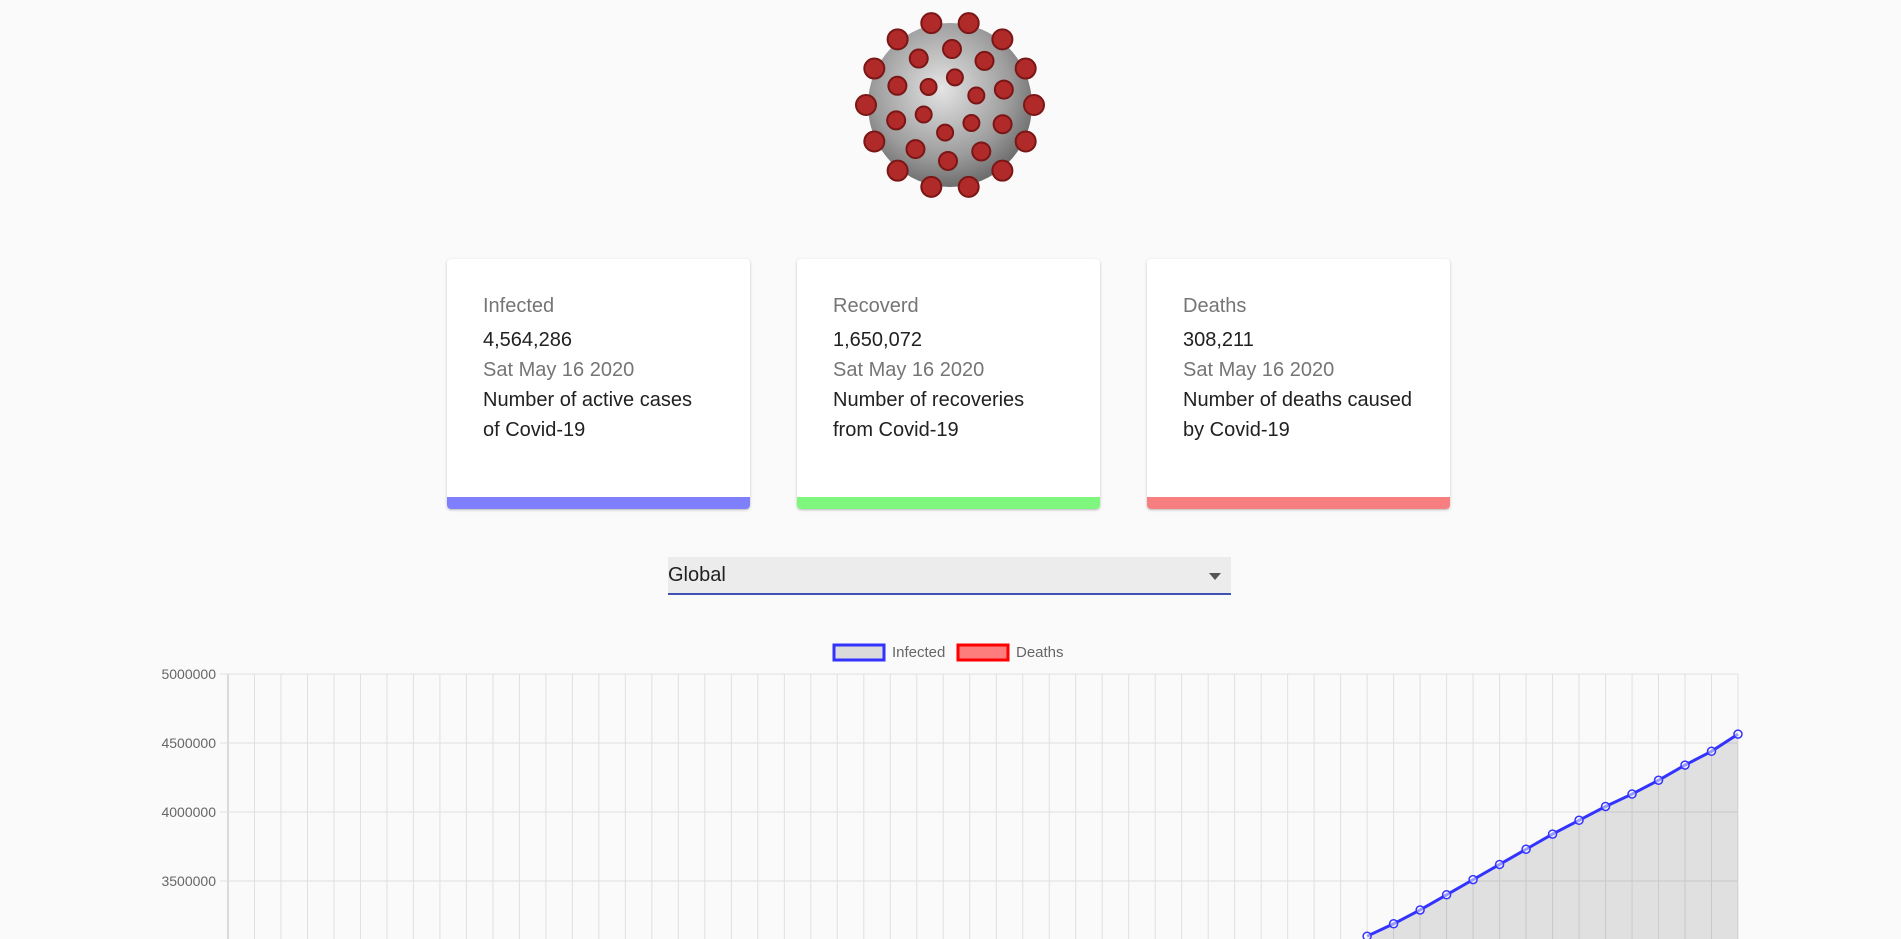  Describe the element at coordinates (859, 652) in the screenshot. I see `legend-swatch-infected` at that location.